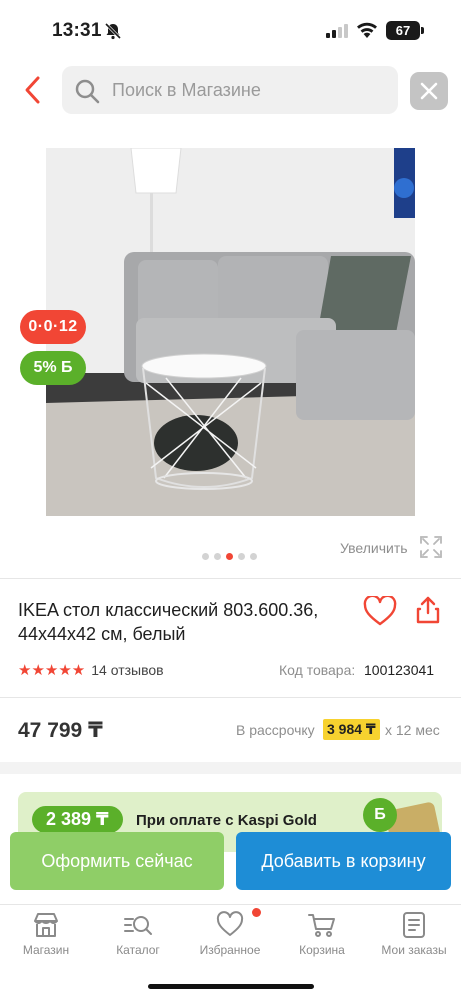 The width and height of the screenshot is (461, 999). I want to click on installment-badge: 0·0·12, so click(53, 327).